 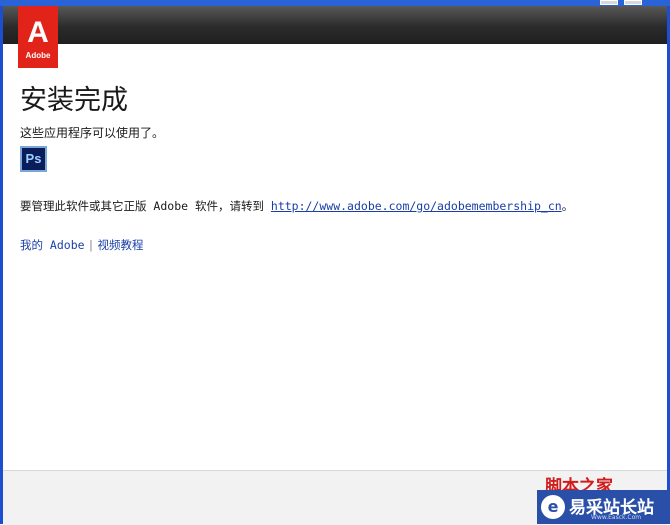 I want to click on watermark-brand-url: Www.Easck.Com, so click(x=616, y=517).